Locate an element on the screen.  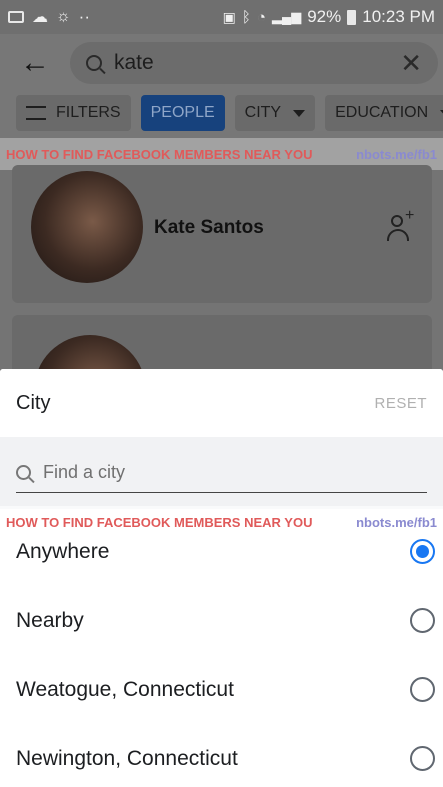
filters-chip-label: FILTERS is located at coordinates (88, 112).